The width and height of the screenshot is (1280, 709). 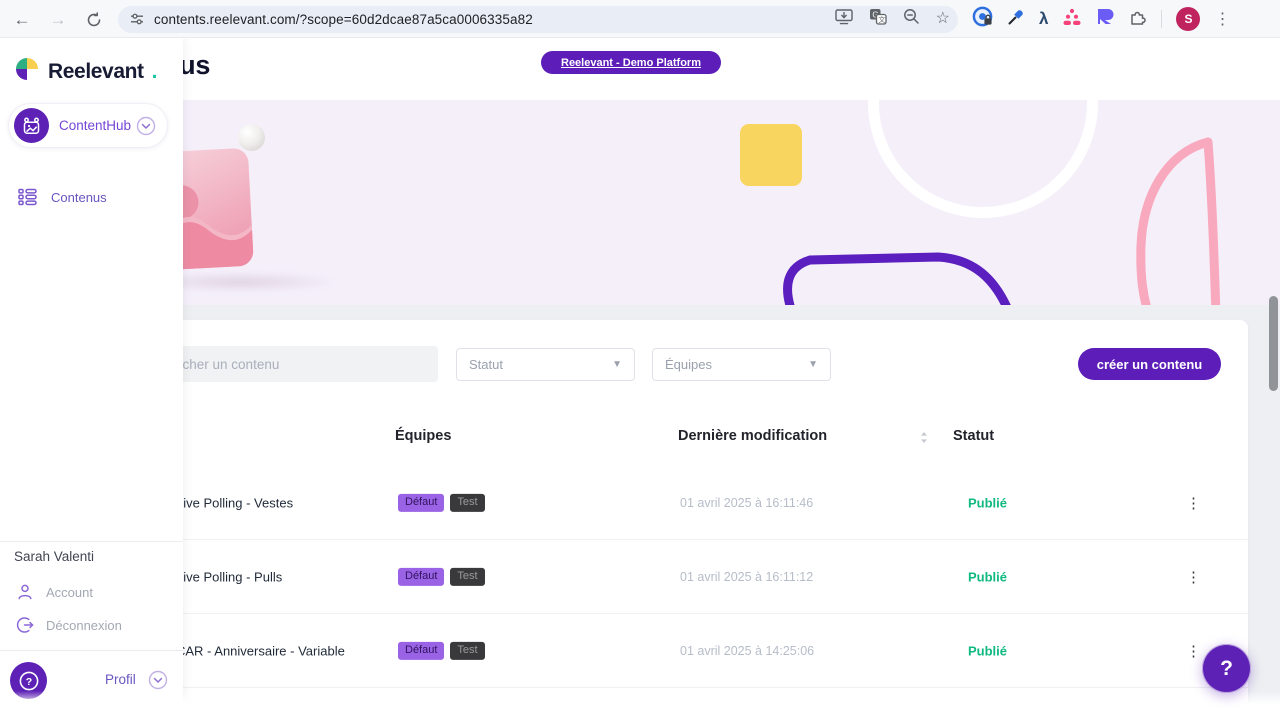 What do you see at coordinates (1162, 19) in the screenshot?
I see `toolbar-divider` at bounding box center [1162, 19].